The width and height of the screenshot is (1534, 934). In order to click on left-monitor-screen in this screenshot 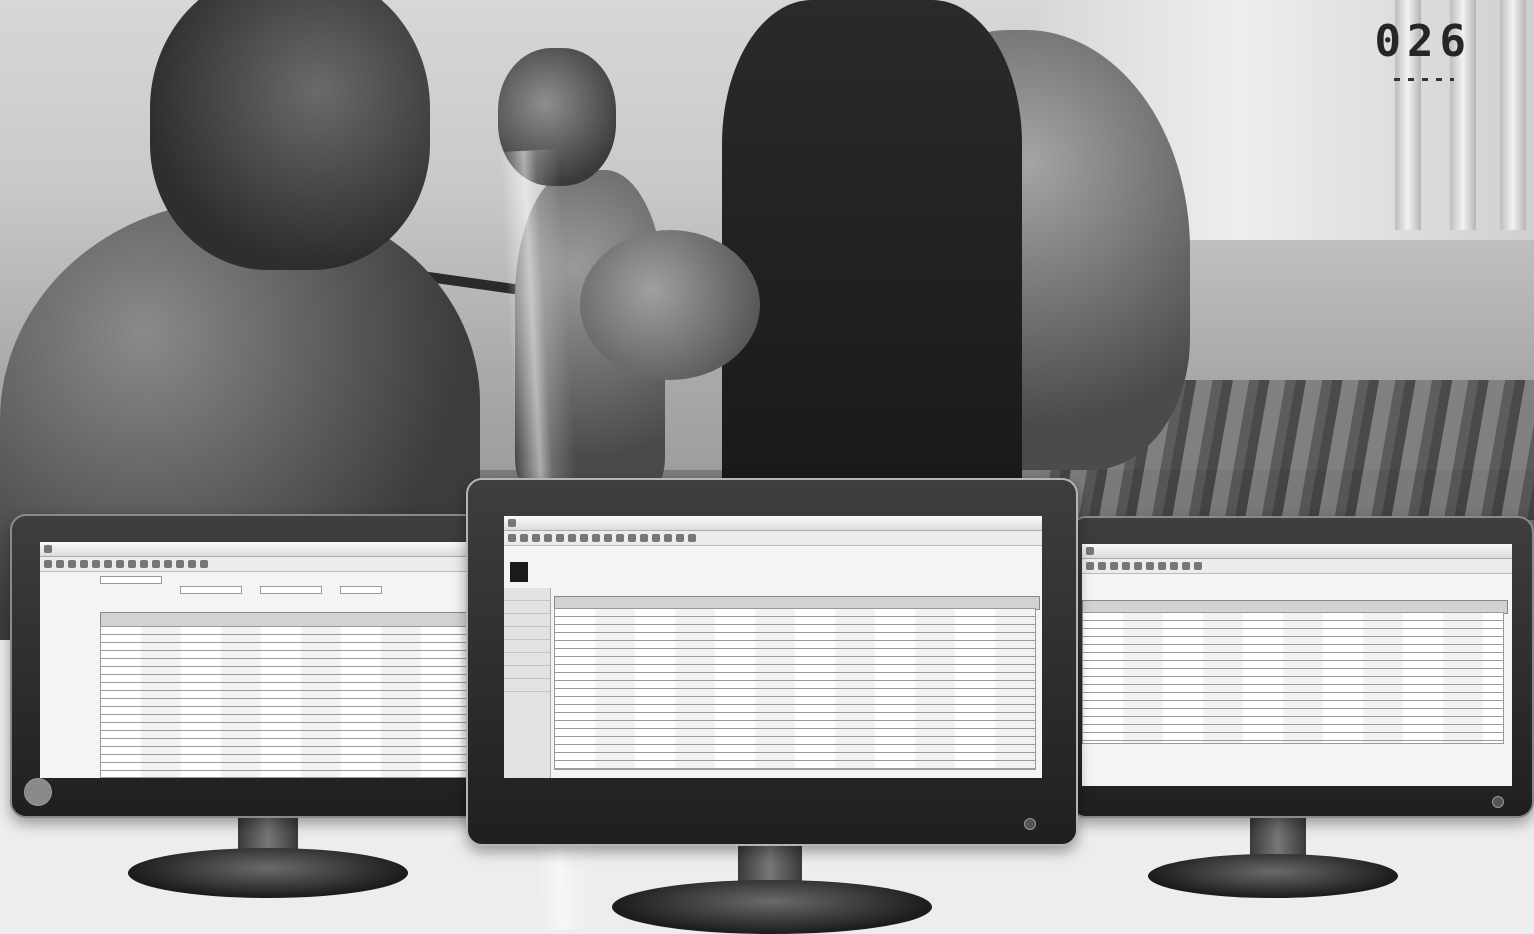, I will do `click(261, 660)`.